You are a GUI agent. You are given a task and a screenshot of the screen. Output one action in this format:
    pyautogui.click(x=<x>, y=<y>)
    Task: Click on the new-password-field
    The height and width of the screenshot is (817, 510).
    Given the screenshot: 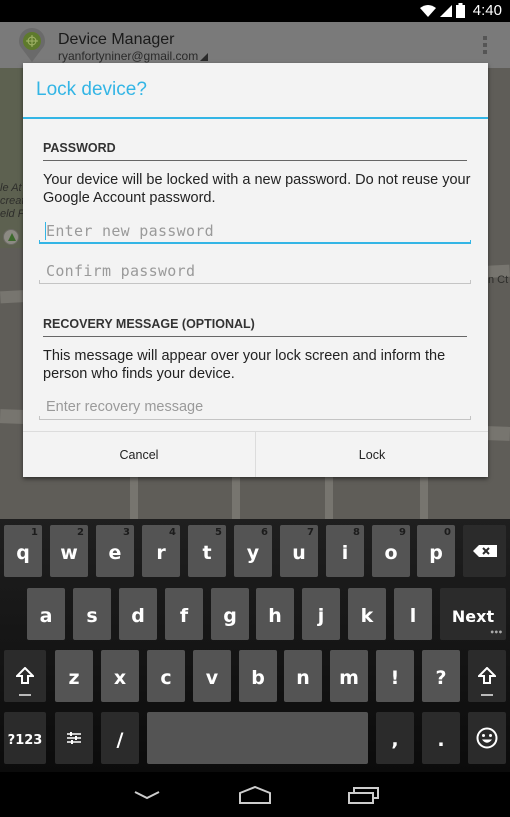 What is the action you would take?
    pyautogui.click(x=255, y=231)
    